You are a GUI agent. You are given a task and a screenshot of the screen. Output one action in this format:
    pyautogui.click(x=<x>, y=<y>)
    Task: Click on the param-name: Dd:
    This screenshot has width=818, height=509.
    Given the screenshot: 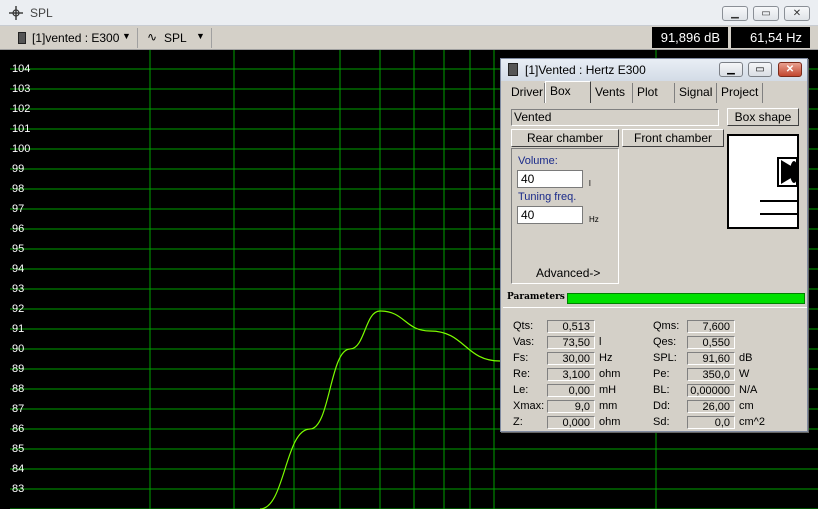 What is the action you would take?
    pyautogui.click(x=662, y=406)
    